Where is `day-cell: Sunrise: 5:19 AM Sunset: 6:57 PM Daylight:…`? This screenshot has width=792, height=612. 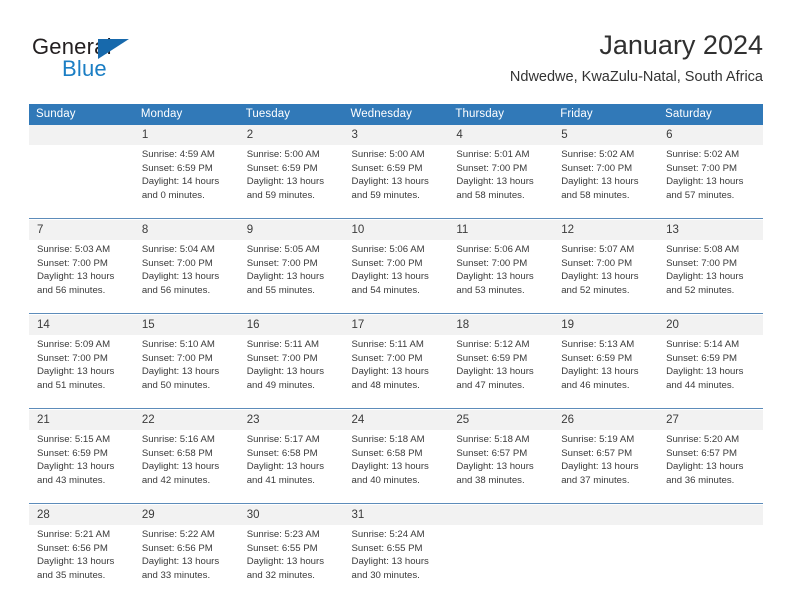 day-cell: Sunrise: 5:19 AM Sunset: 6:57 PM Daylight:… is located at coordinates (606, 467).